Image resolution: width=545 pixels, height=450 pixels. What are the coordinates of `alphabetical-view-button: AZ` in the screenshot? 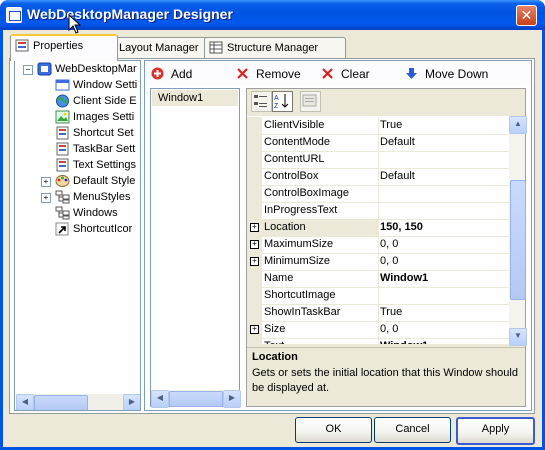 It's located at (282, 101).